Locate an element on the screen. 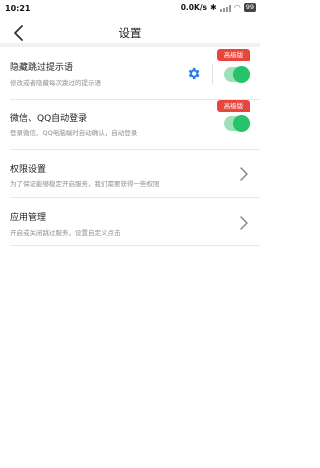  page-title: 设置 is located at coordinates (130, 33).